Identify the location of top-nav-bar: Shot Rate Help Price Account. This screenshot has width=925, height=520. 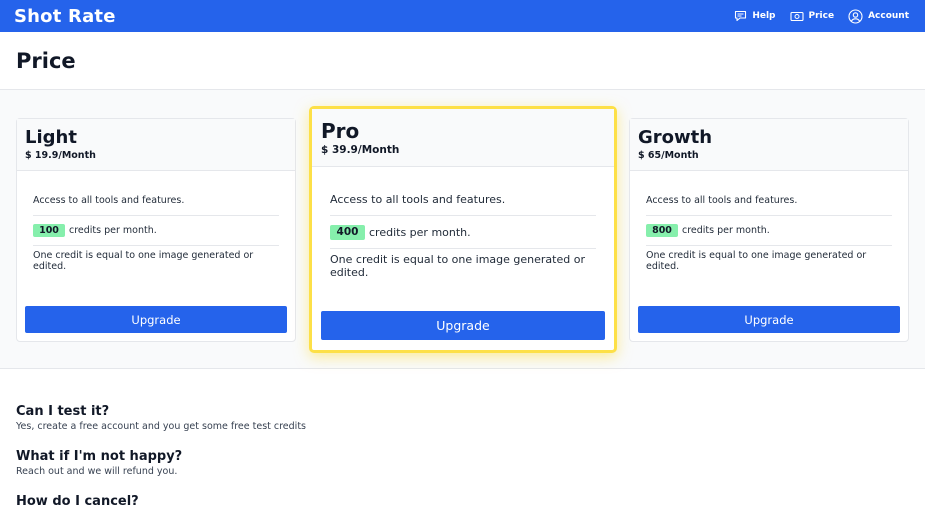
(462, 16).